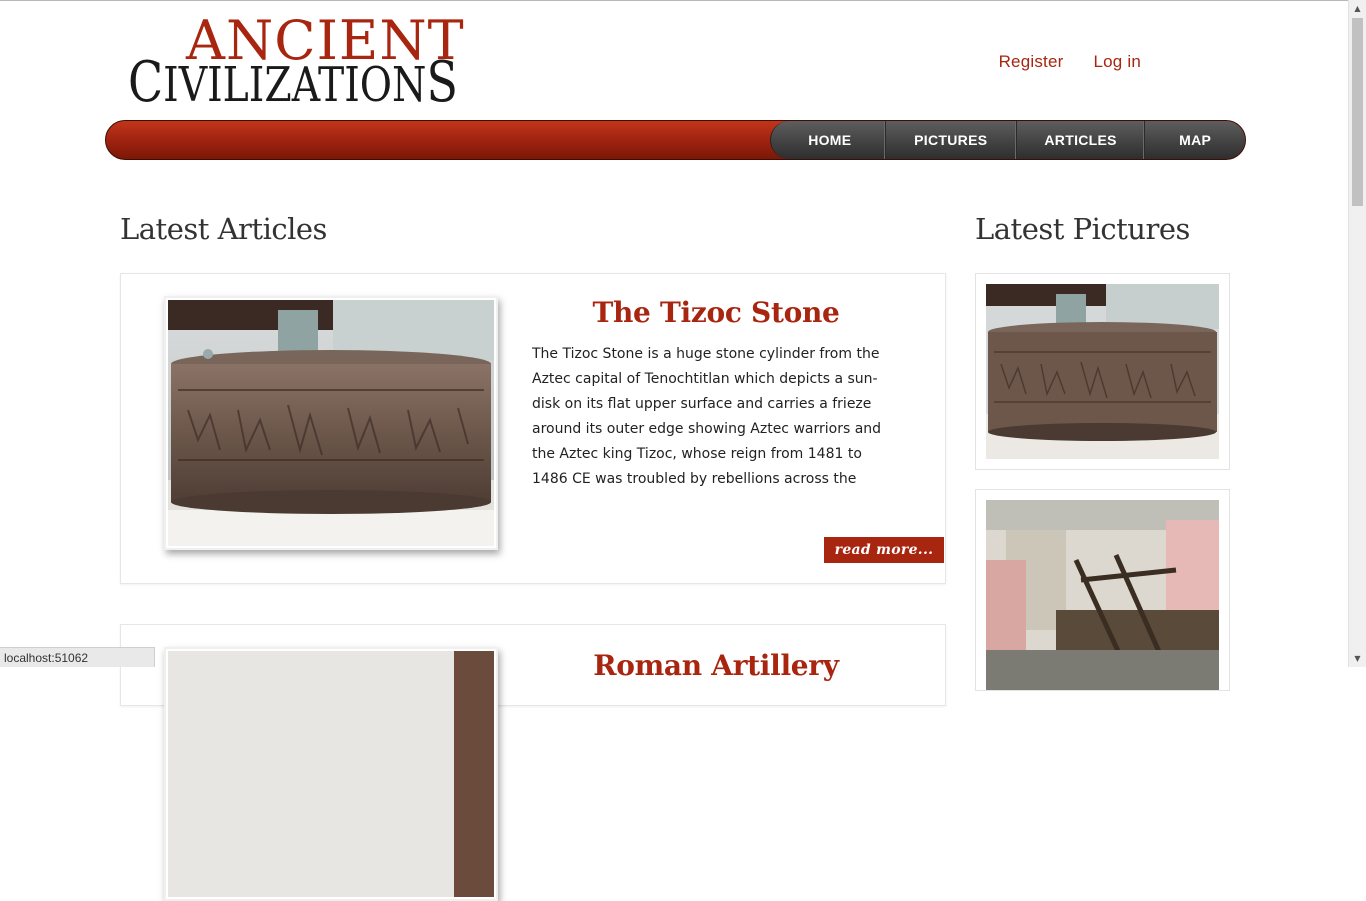 This screenshot has width=1366, height=901. What do you see at coordinates (1357, 333) in the screenshot?
I see `page-scrollbar: ▲ ▼` at bounding box center [1357, 333].